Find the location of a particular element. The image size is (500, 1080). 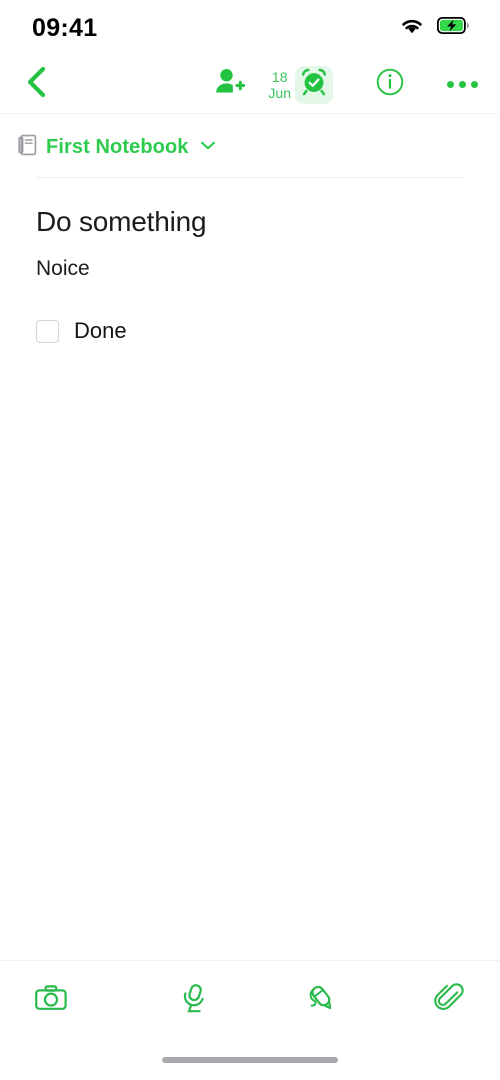

more-dot-2-icon is located at coordinates (462, 84).